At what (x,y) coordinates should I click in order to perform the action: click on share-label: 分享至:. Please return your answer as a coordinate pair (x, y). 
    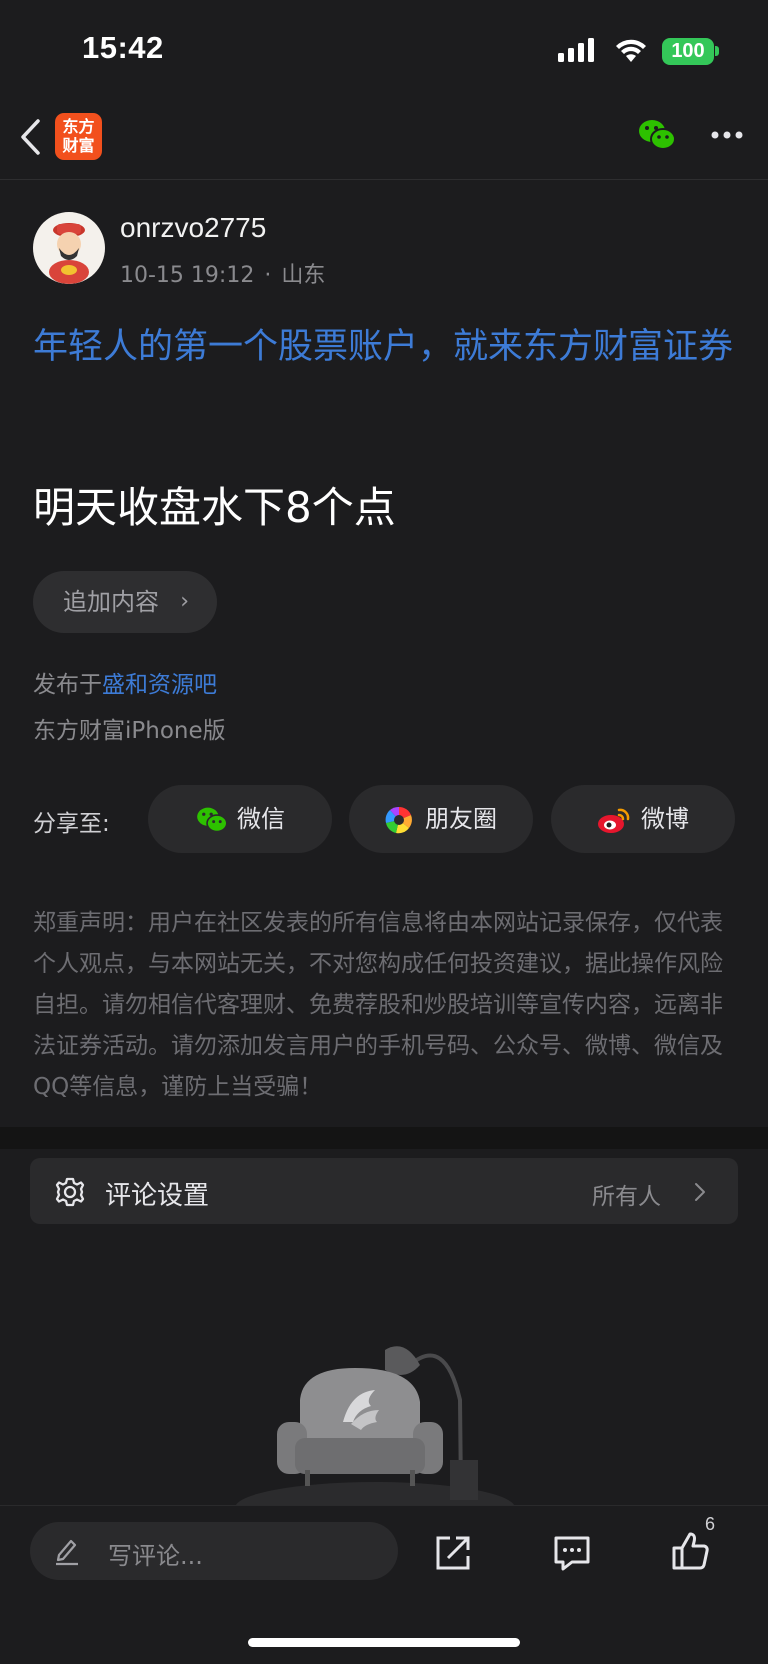
    Looking at the image, I should click on (71, 824).